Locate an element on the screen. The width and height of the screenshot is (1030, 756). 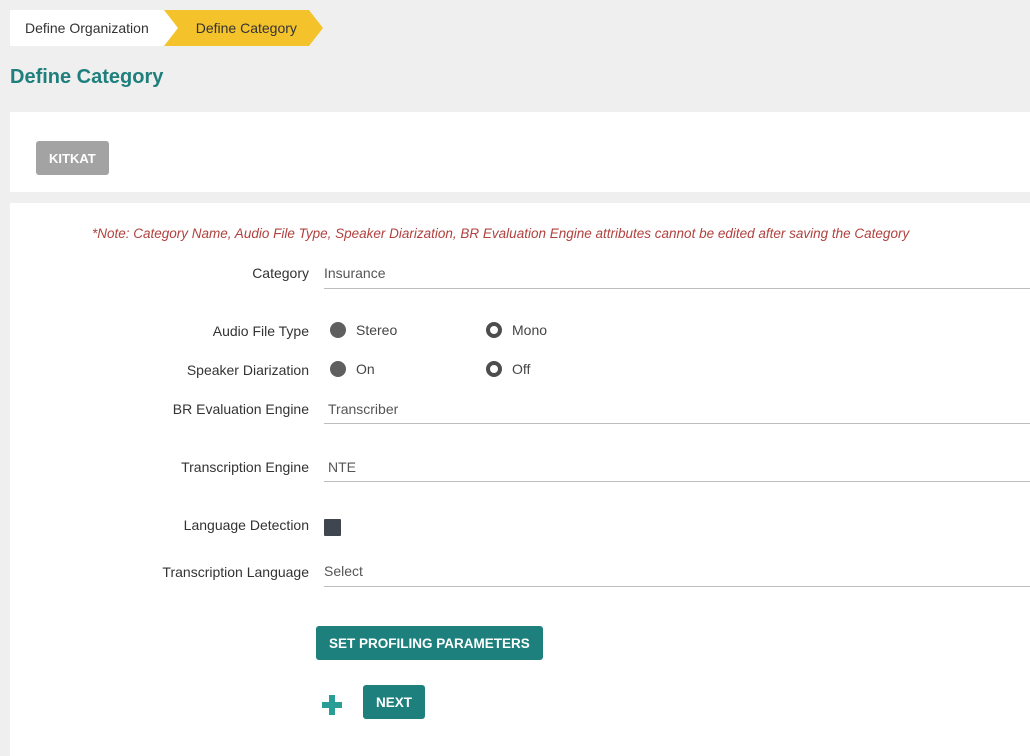
breadcrumb-define-category: Define Category is located at coordinates (243, 28).